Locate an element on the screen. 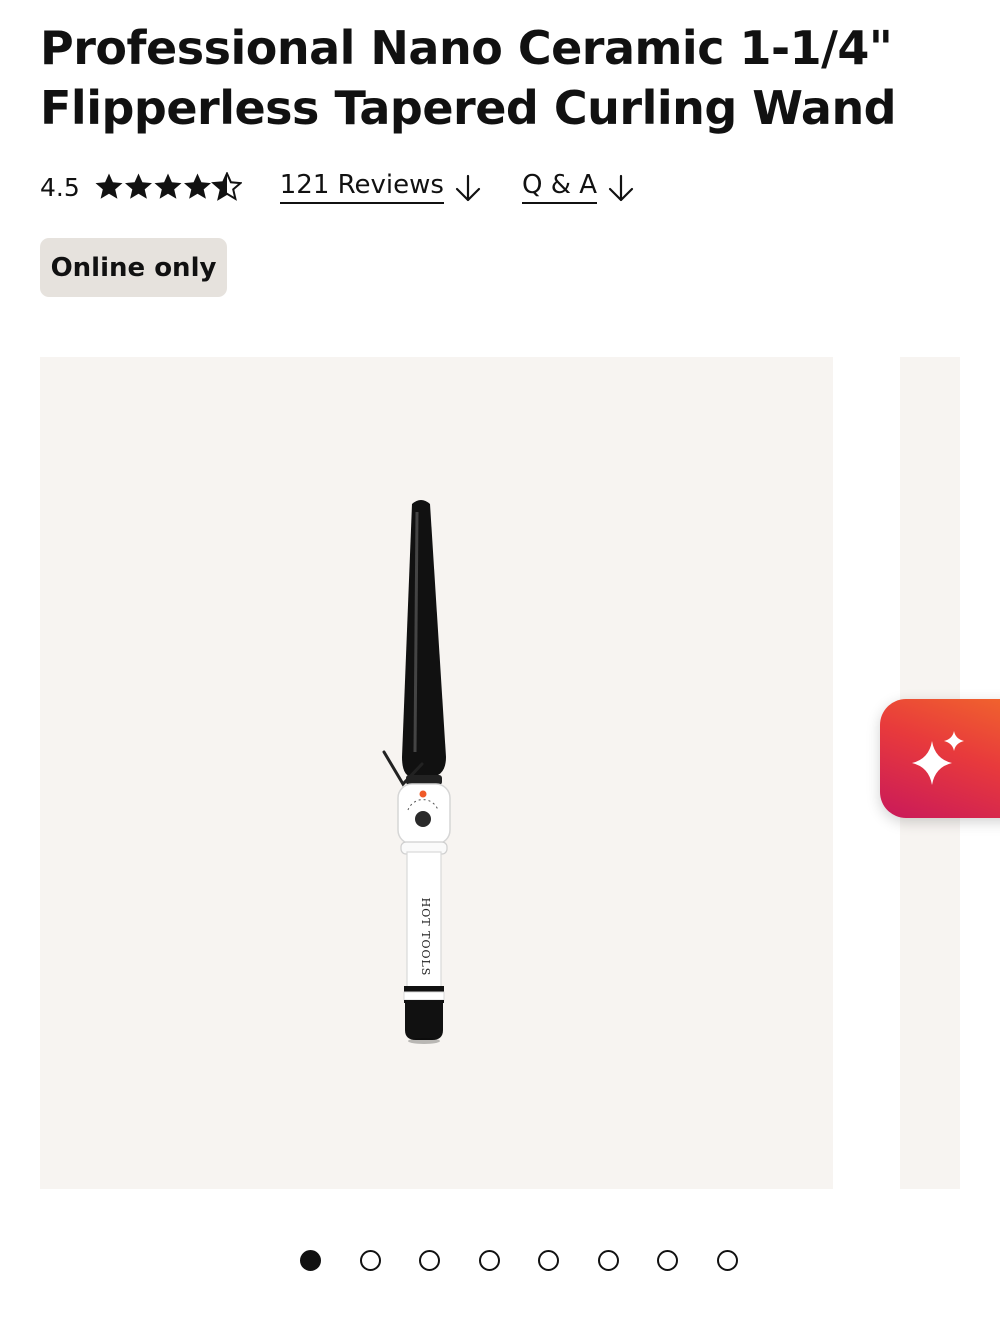  online-only-badge: Online only is located at coordinates (133, 267).